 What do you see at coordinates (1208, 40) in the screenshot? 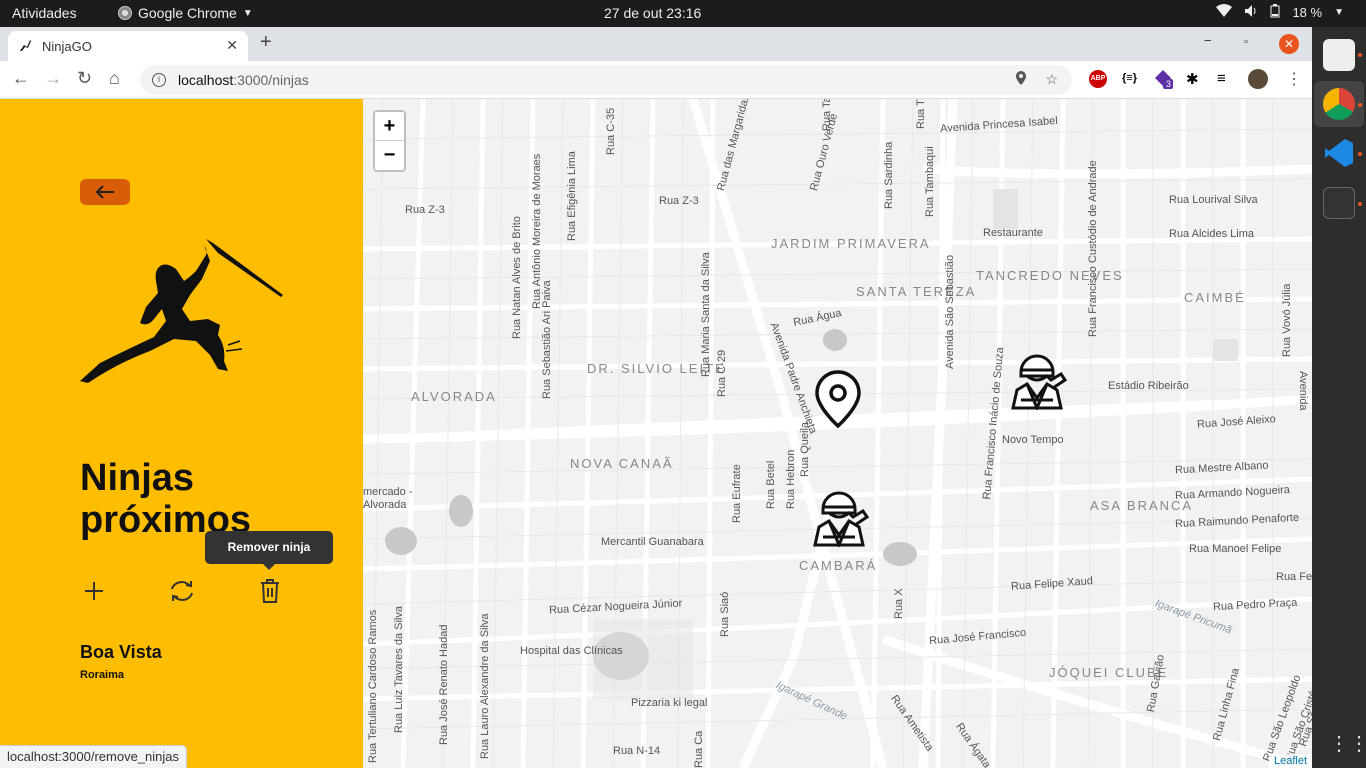
I see `minimize-button: −` at bounding box center [1208, 40].